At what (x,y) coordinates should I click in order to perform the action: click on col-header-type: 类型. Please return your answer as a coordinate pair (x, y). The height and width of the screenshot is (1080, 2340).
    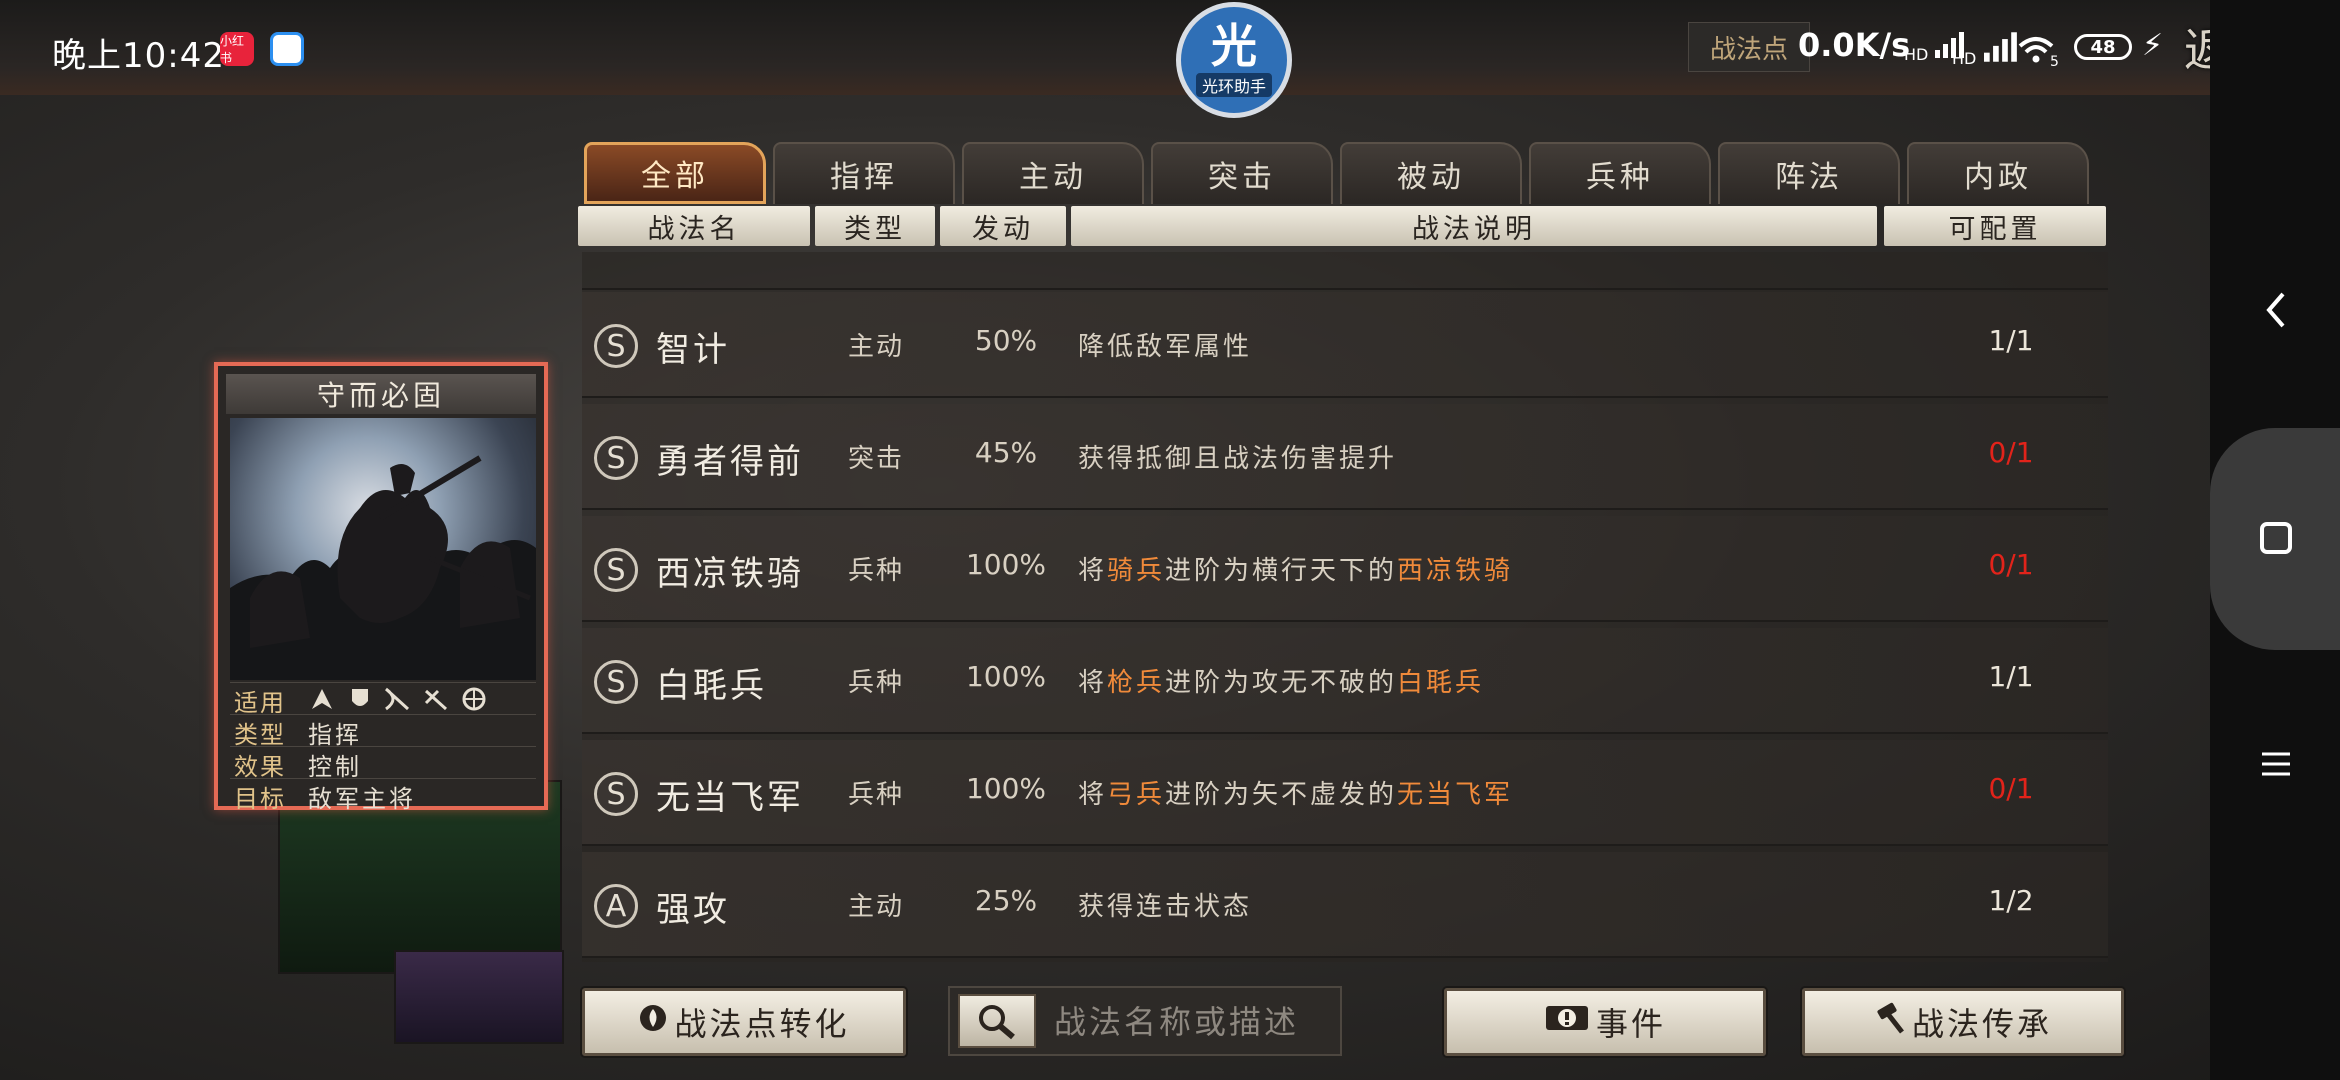
    Looking at the image, I should click on (875, 226).